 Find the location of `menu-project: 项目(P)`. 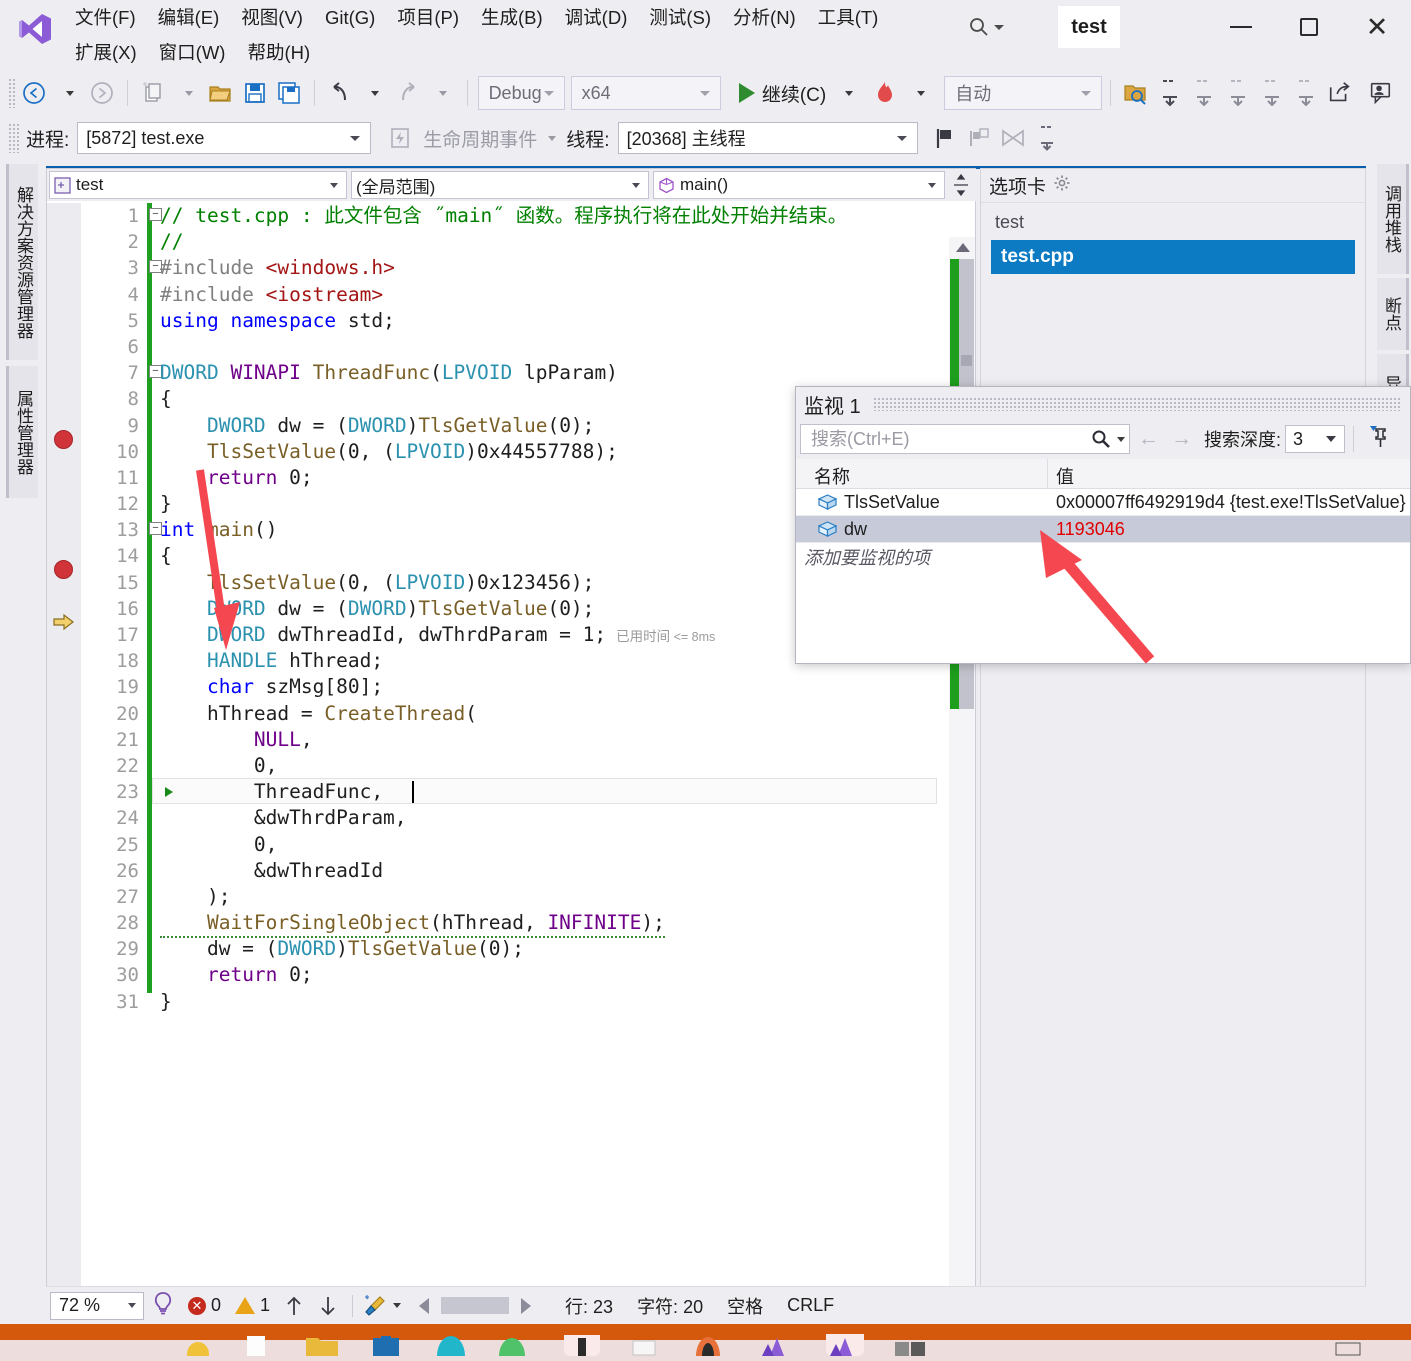

menu-project: 项目(P) is located at coordinates (428, 17).